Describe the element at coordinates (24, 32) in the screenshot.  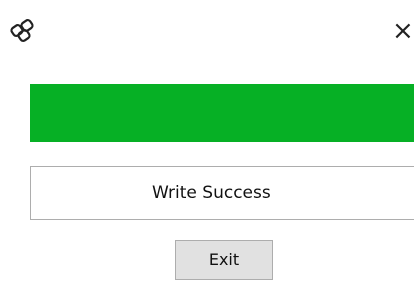
I see `chain-link-icon` at that location.